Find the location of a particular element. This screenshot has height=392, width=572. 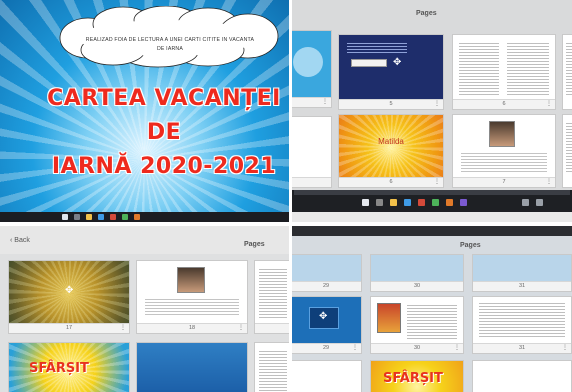

page-thumbnail: 7 ⋮ is located at coordinates (504, 151).